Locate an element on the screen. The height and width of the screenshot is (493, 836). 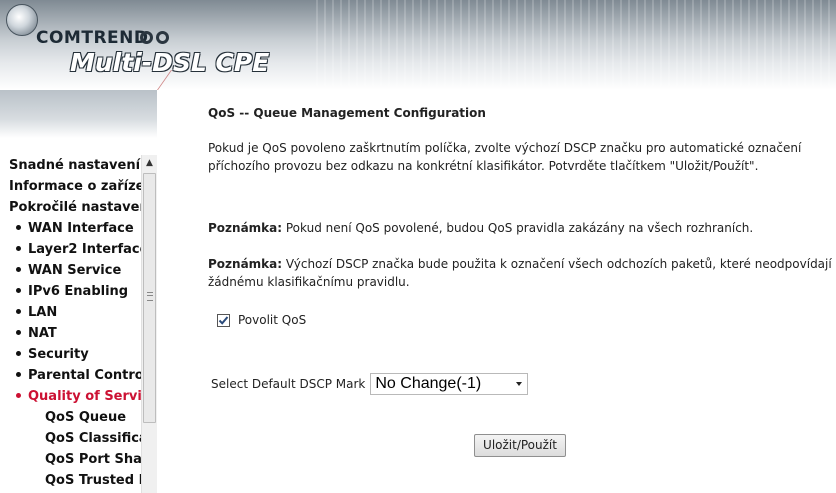
sidebar-item-label: Layer2 Interface is located at coordinates (84, 249).